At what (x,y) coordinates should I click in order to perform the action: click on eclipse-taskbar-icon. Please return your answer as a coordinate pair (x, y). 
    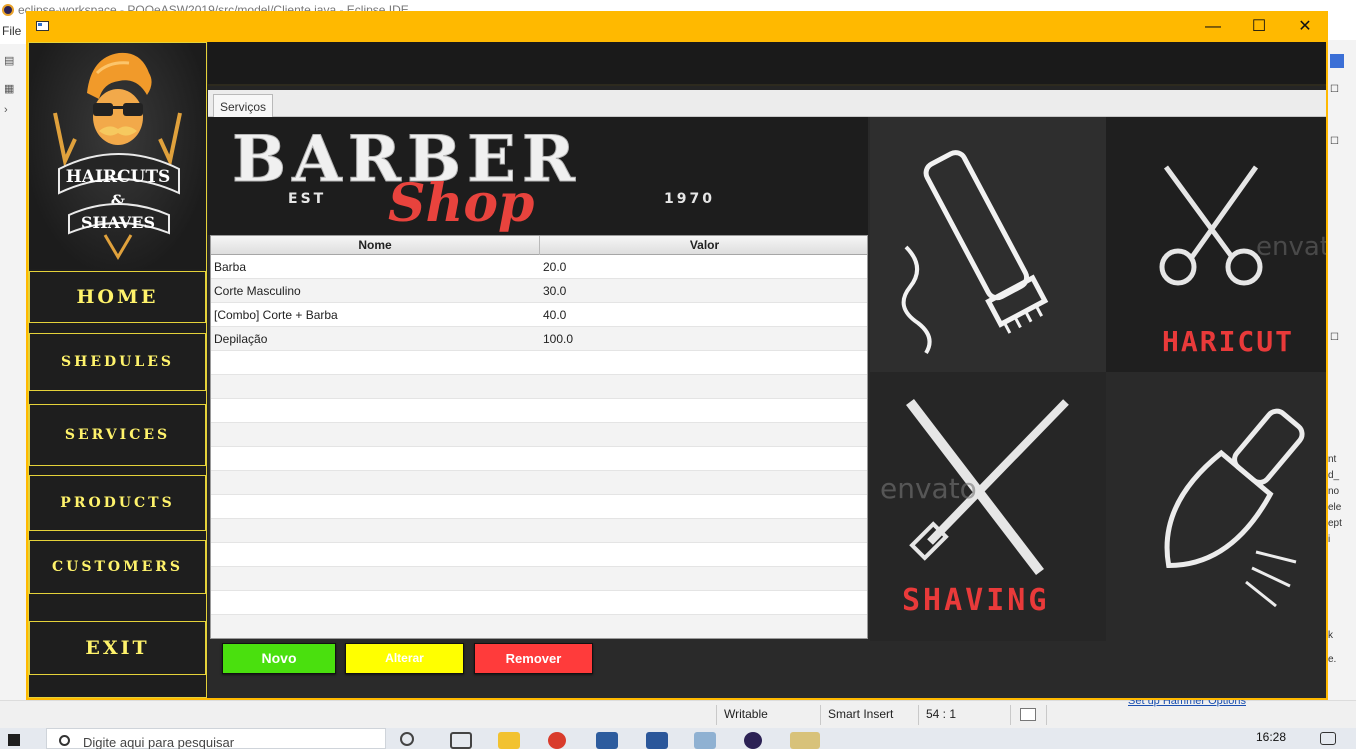
    Looking at the image, I should click on (753, 740).